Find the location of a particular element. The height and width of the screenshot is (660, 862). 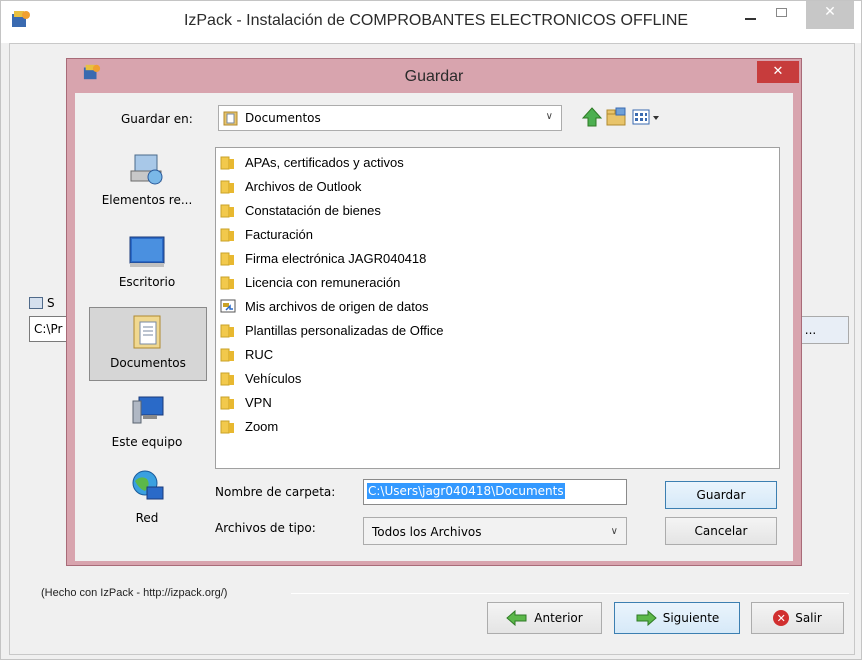

file-type-label: Archivos de tipo: is located at coordinates (265, 528).